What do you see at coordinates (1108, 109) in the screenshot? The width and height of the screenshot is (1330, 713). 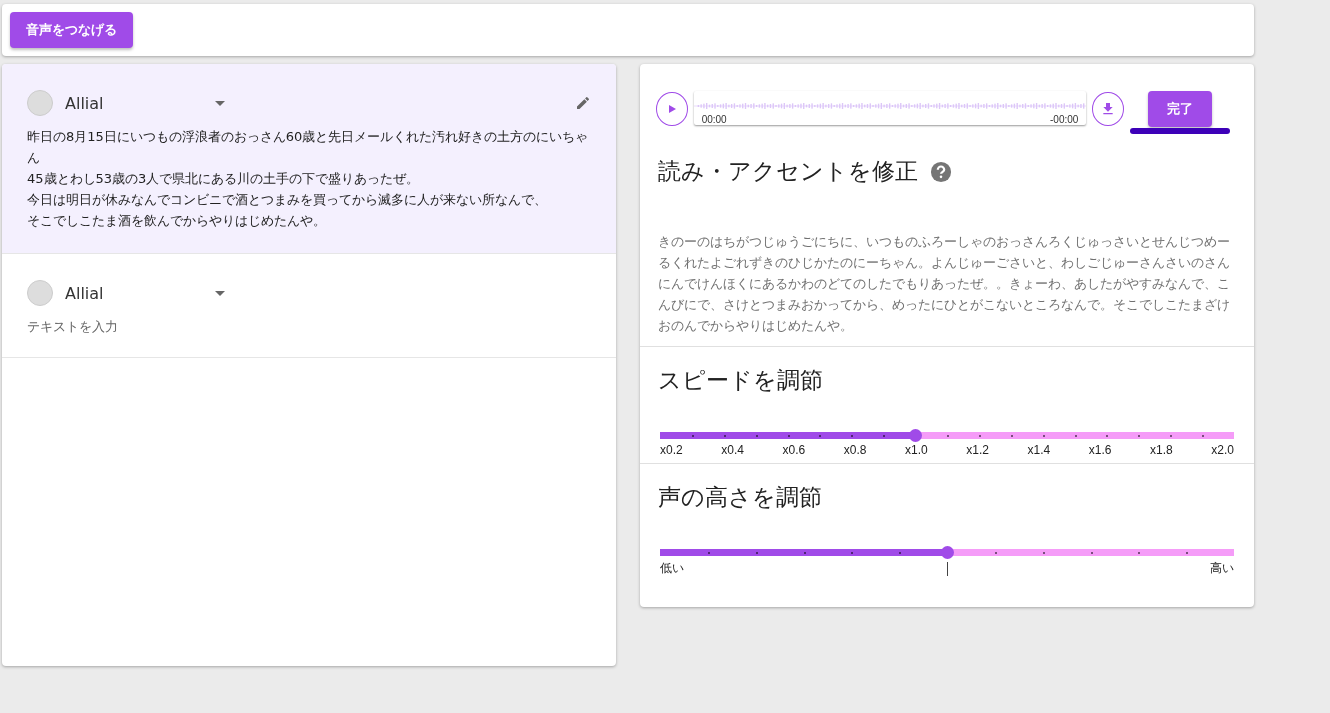 I see `download-button` at bounding box center [1108, 109].